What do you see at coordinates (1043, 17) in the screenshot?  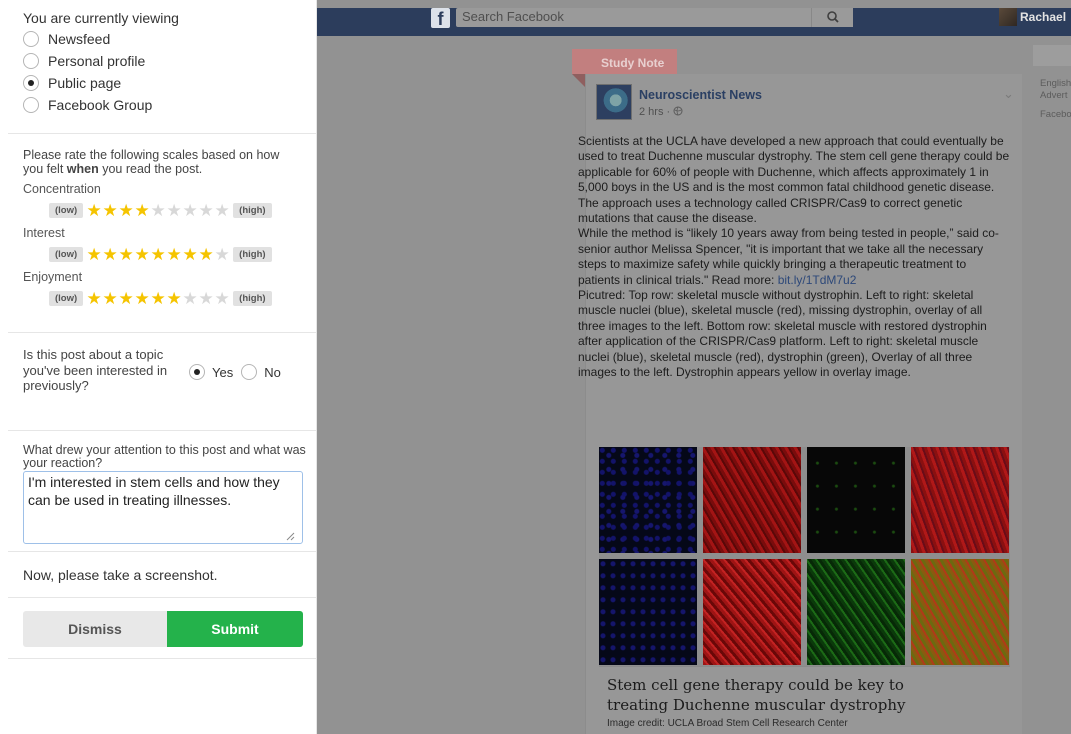 I see `user-name: Rachael` at bounding box center [1043, 17].